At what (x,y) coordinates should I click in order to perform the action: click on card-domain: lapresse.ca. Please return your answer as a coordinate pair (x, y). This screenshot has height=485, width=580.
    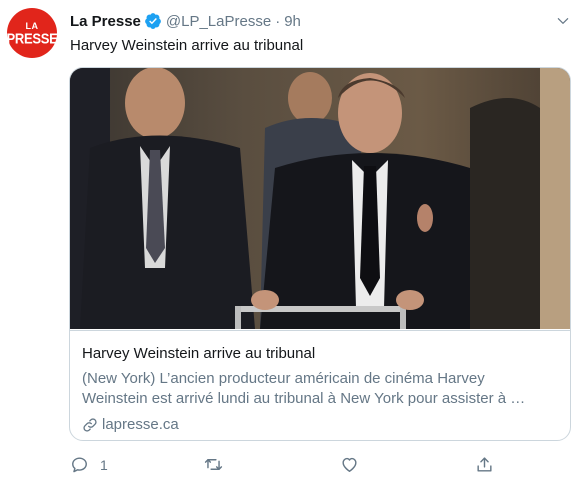
    Looking at the image, I should click on (130, 424).